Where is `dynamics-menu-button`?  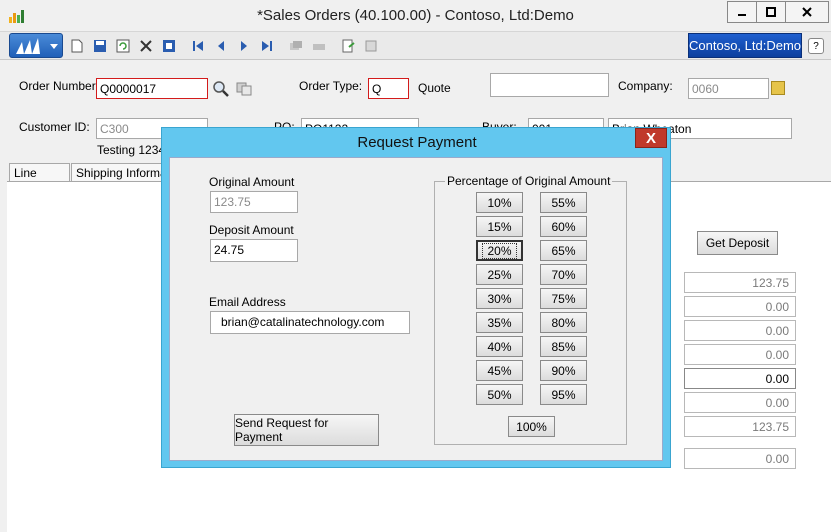 dynamics-menu-button is located at coordinates (36, 45).